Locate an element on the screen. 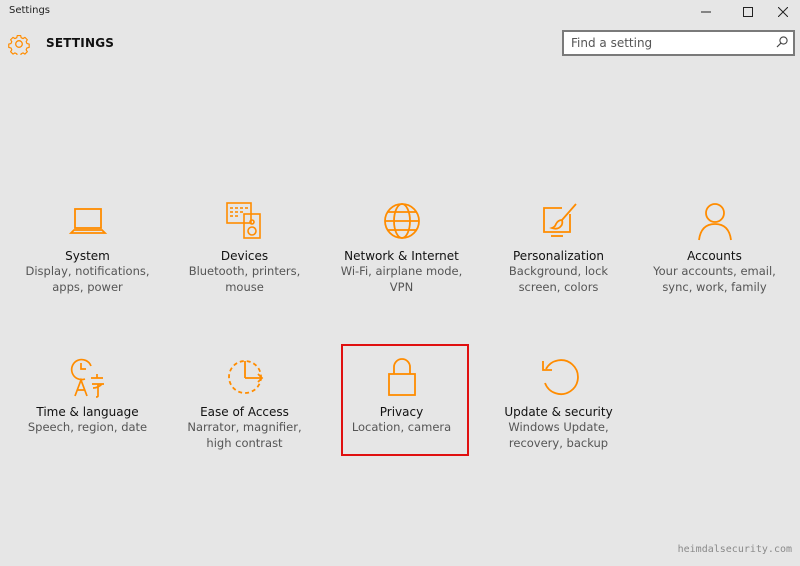  keyboard-speaker-icon is located at coordinates (243, 220).